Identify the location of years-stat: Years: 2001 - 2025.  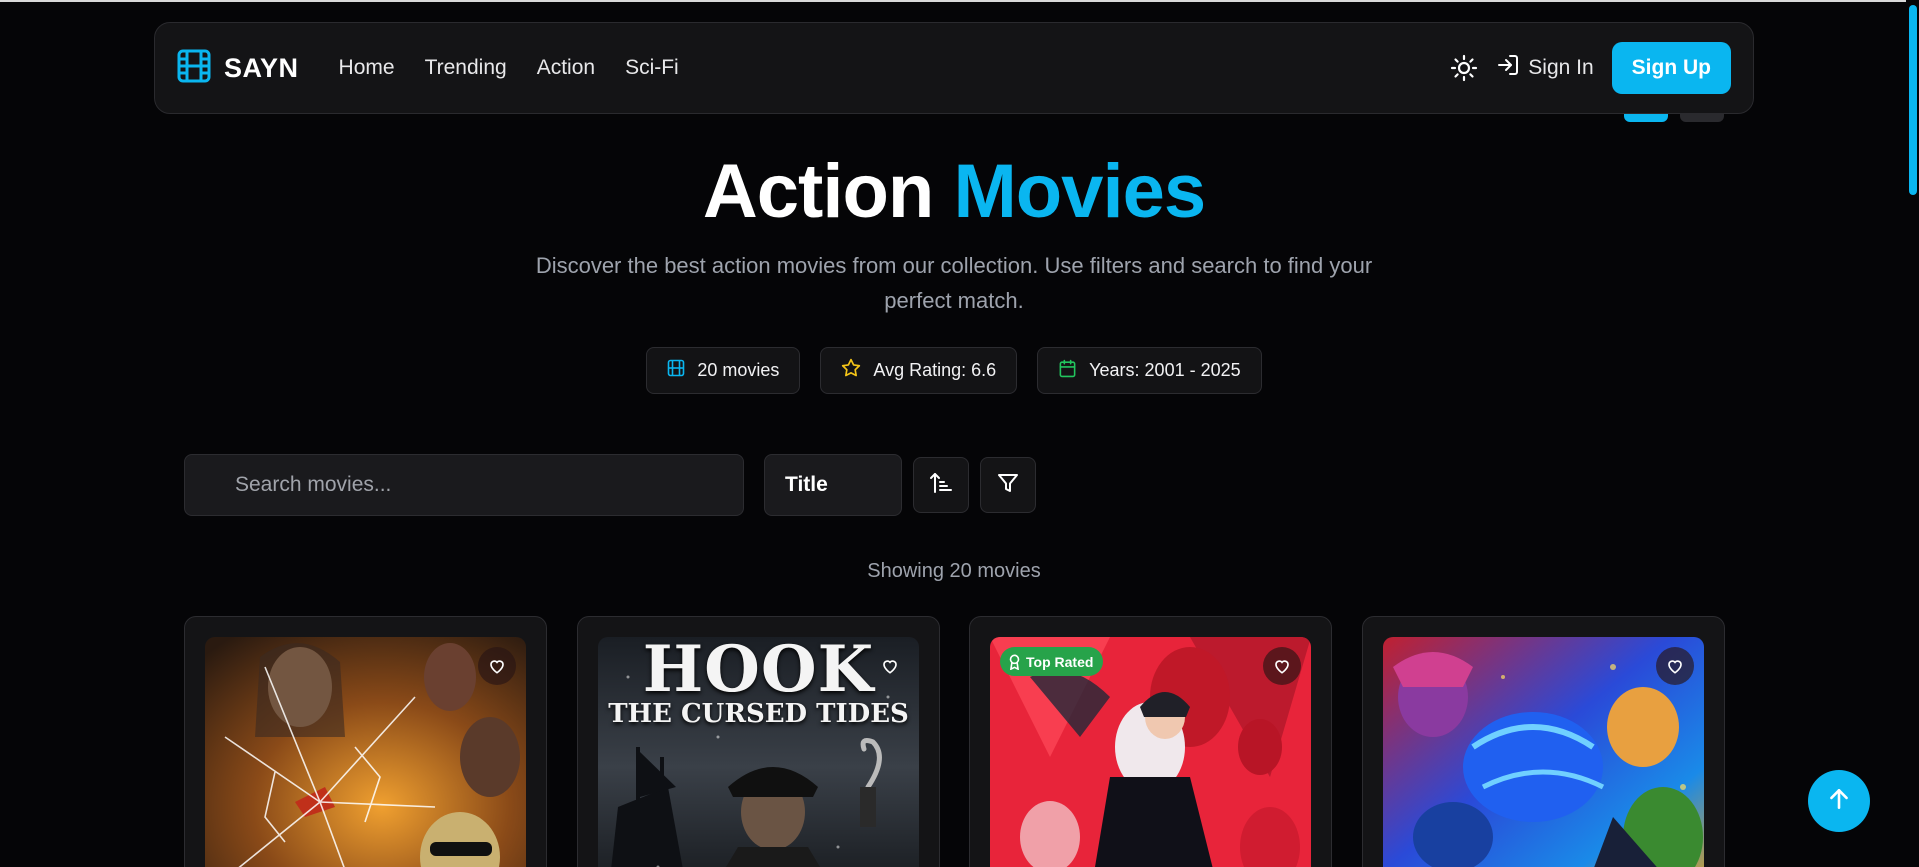
(1149, 370).